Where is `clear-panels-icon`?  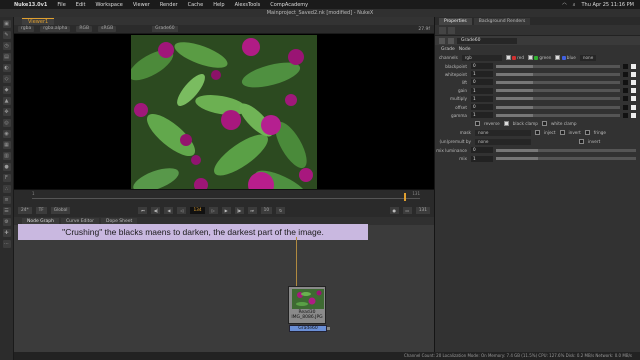 clear-panels-icon is located at coordinates (451, 30).